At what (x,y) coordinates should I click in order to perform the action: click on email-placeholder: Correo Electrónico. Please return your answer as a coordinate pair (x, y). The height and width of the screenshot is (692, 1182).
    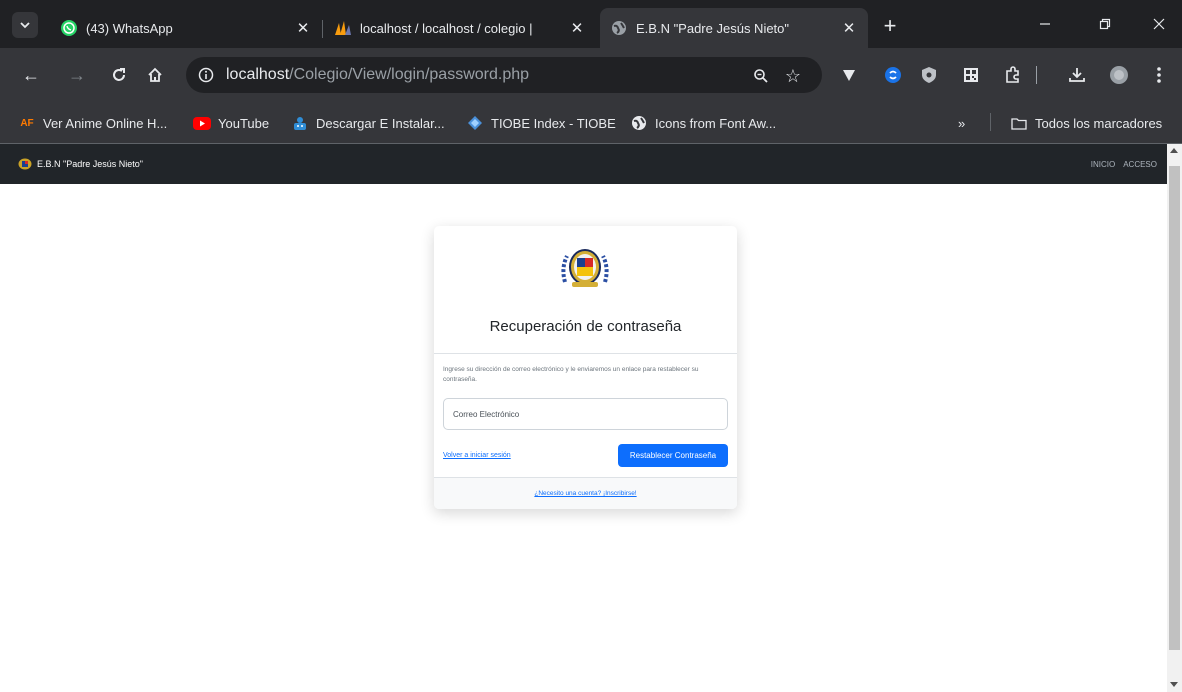
    Looking at the image, I should click on (486, 414).